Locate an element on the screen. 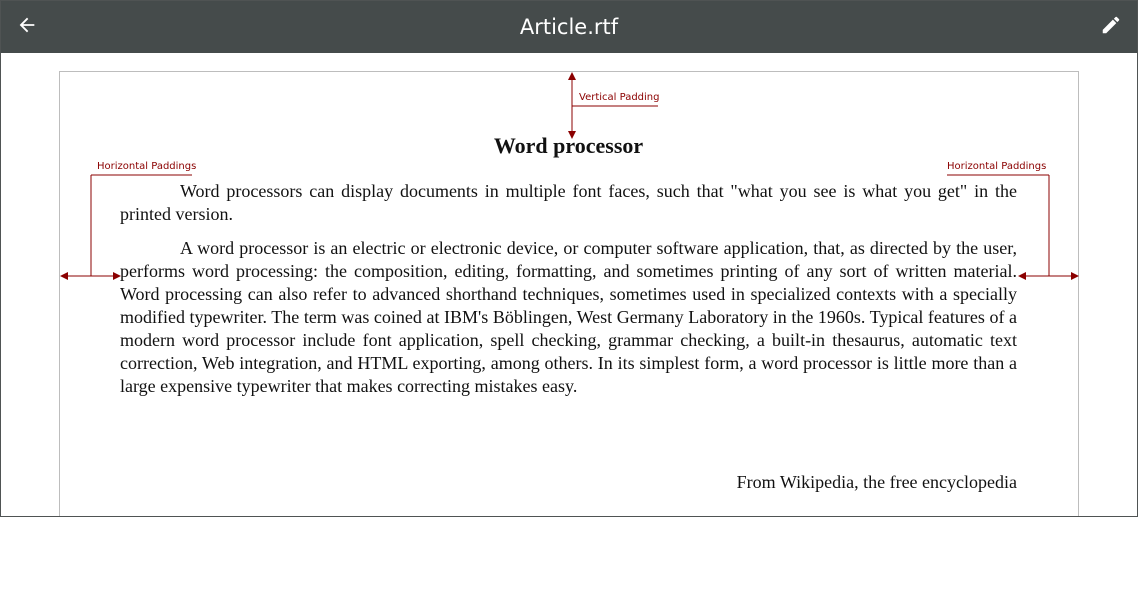  edit-button is located at coordinates (1111, 27).